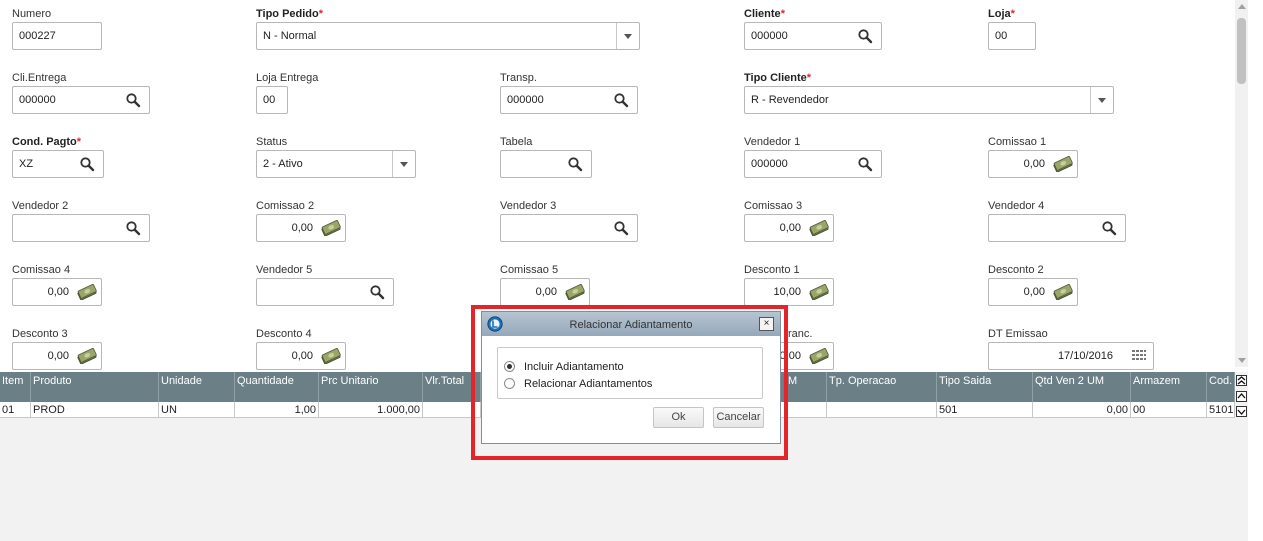 This screenshot has height=541, width=1263. I want to click on vendedor2-field, so click(81, 228).